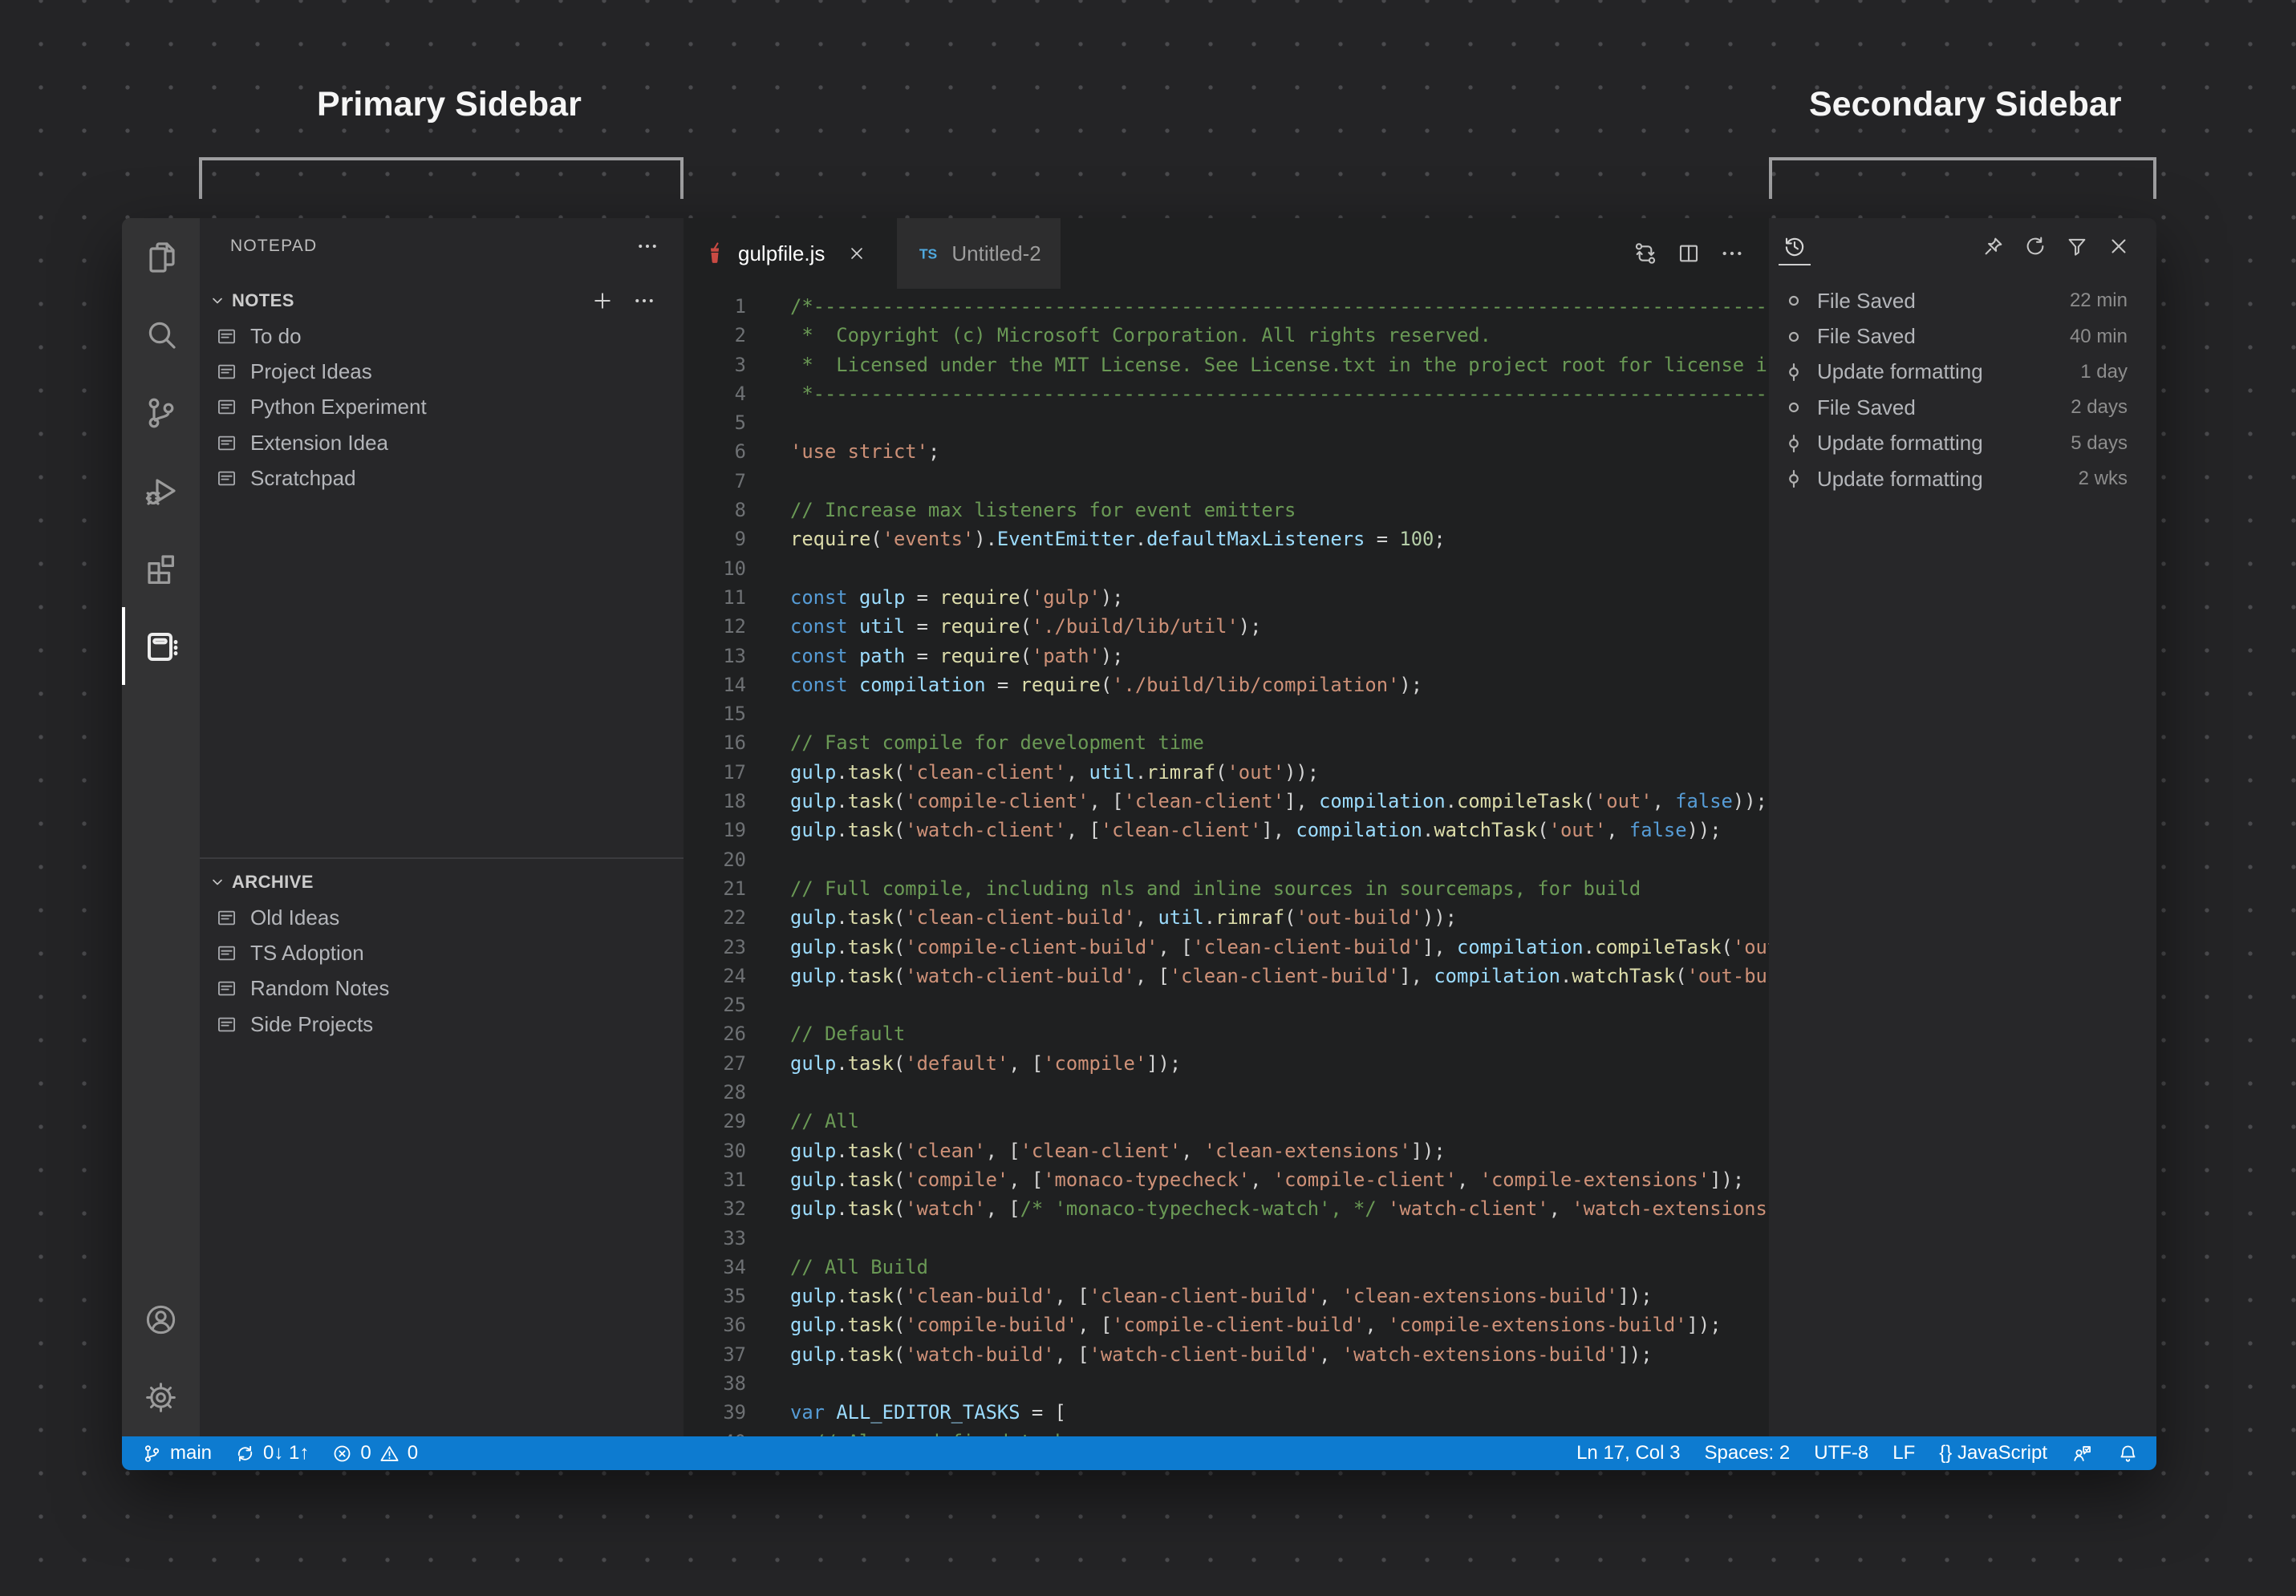 This screenshot has width=2296, height=1596. I want to click on timeline-item: Update formatting 1 day, so click(1962, 372).